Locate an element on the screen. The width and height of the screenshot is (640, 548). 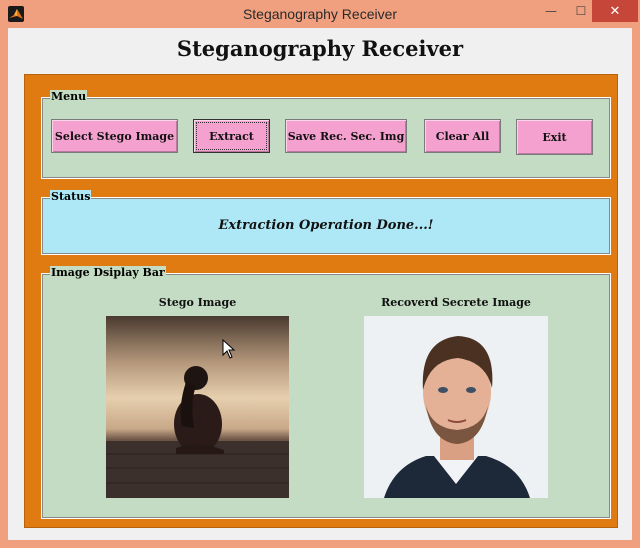
select-stego-image-button: Select Stego Image is located at coordinates (114, 136).